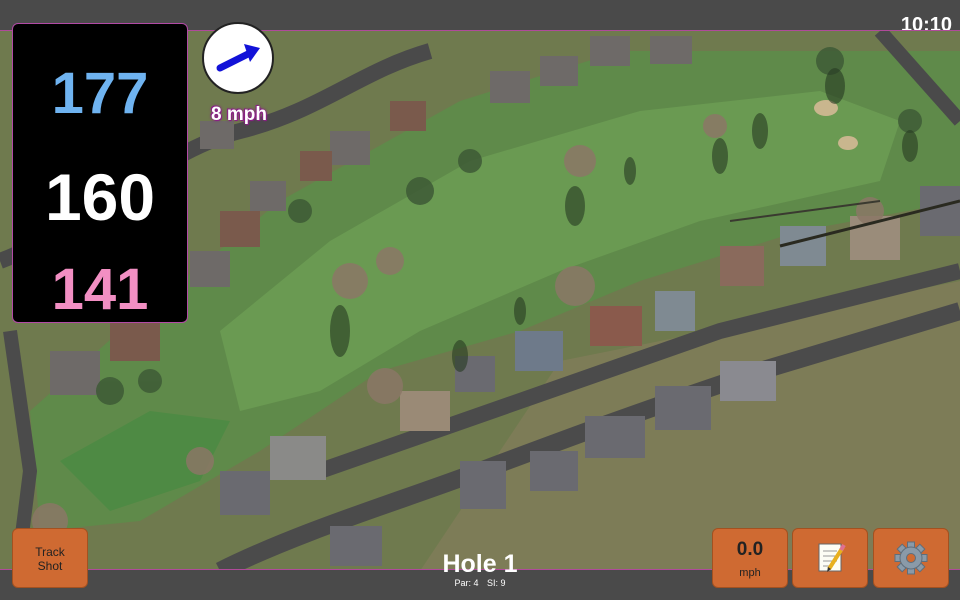 The image size is (960, 600). I want to click on hole-si: SI: 9, so click(496, 583).